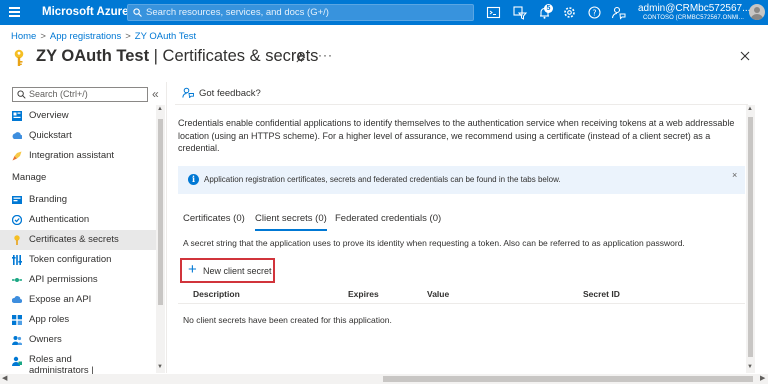  Describe the element at coordinates (17, 320) in the screenshot. I see `app-roles-icon` at that location.